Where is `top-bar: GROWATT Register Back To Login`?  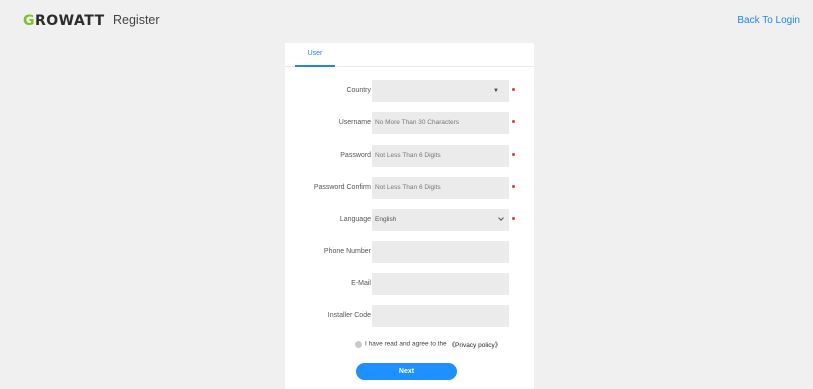
top-bar: GROWATT Register Back To Login is located at coordinates (406, 20).